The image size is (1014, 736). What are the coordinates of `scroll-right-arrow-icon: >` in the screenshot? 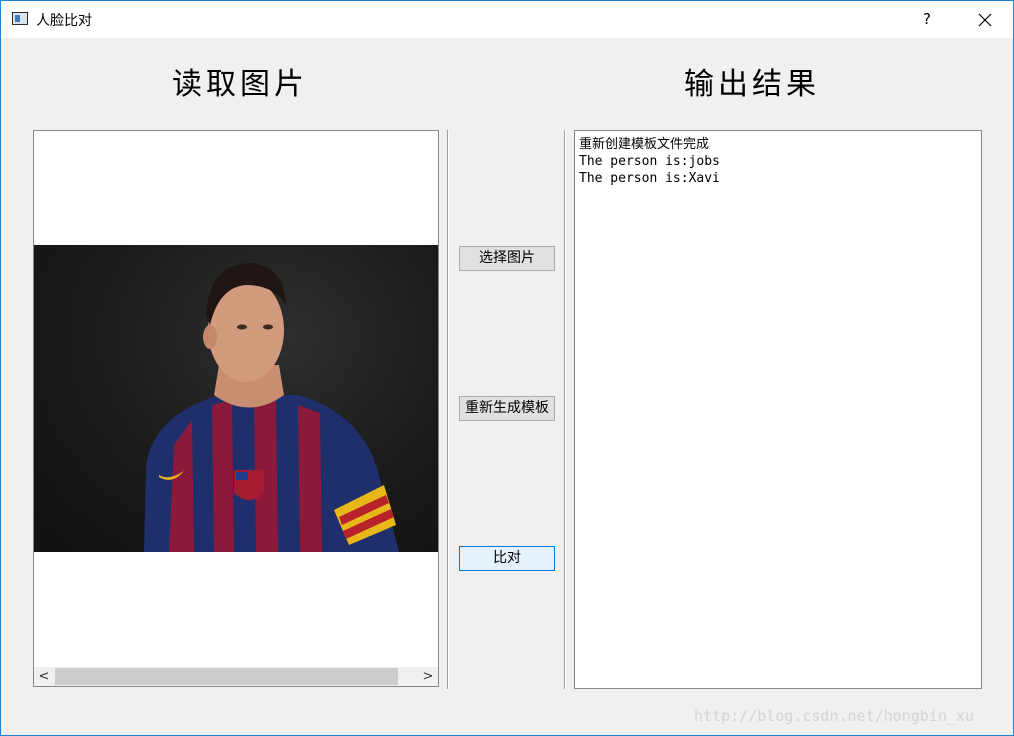 It's located at (428, 676).